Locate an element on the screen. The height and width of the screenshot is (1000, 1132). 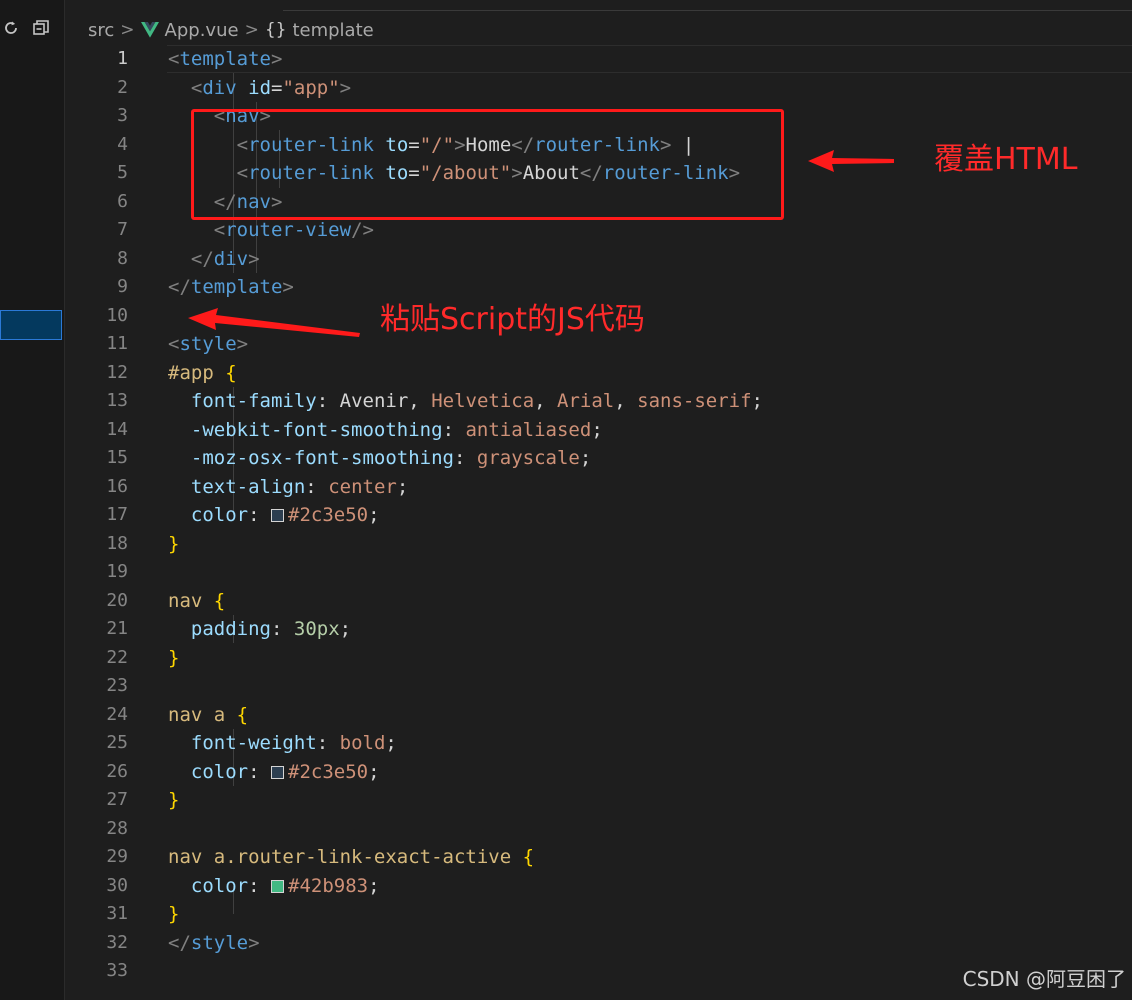
code-line: 9 </template> is located at coordinates (598, 287).